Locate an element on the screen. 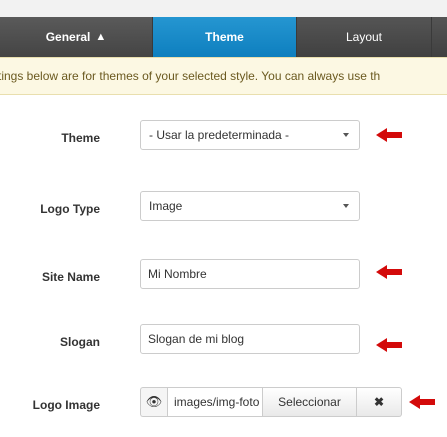 The image size is (447, 437). logo-image-media-field: 👁 images/img-foto Seleccionar ✖ is located at coordinates (271, 402).